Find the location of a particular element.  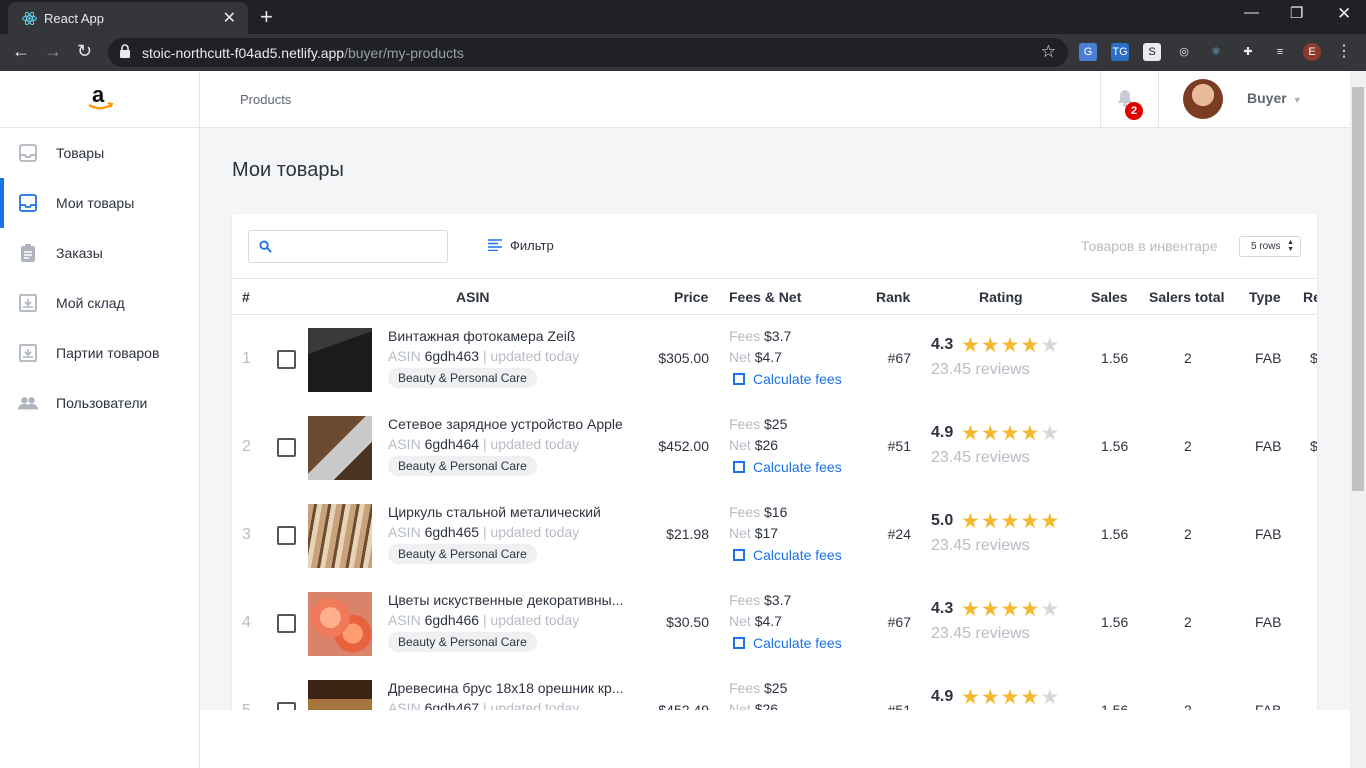

sidebar-item-0: Товары is located at coordinates (99, 153).